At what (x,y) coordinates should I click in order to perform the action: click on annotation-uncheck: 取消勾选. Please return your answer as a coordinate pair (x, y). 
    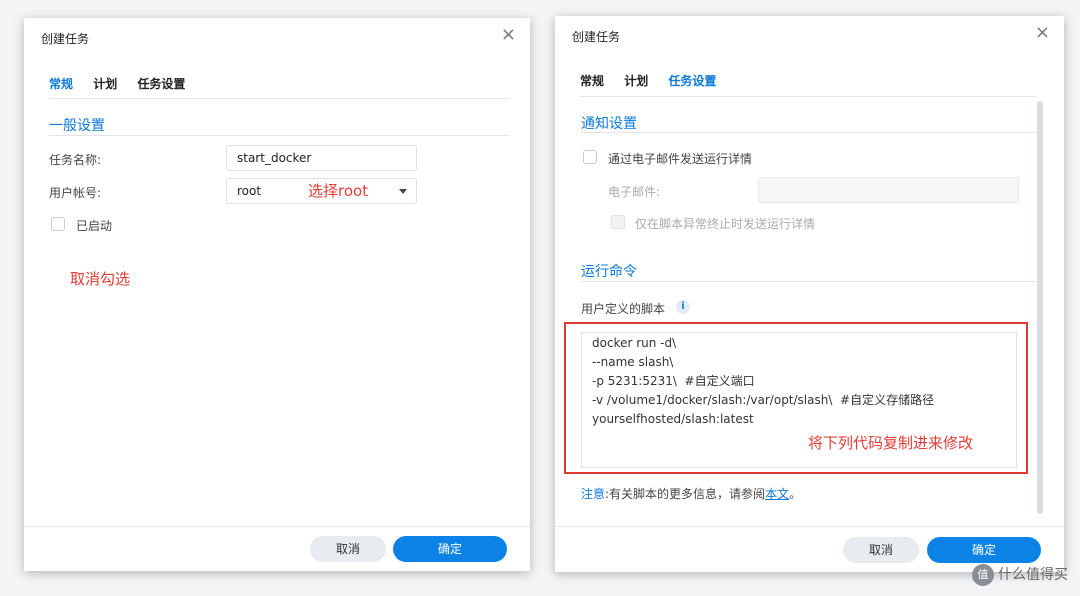
    Looking at the image, I should click on (100, 279).